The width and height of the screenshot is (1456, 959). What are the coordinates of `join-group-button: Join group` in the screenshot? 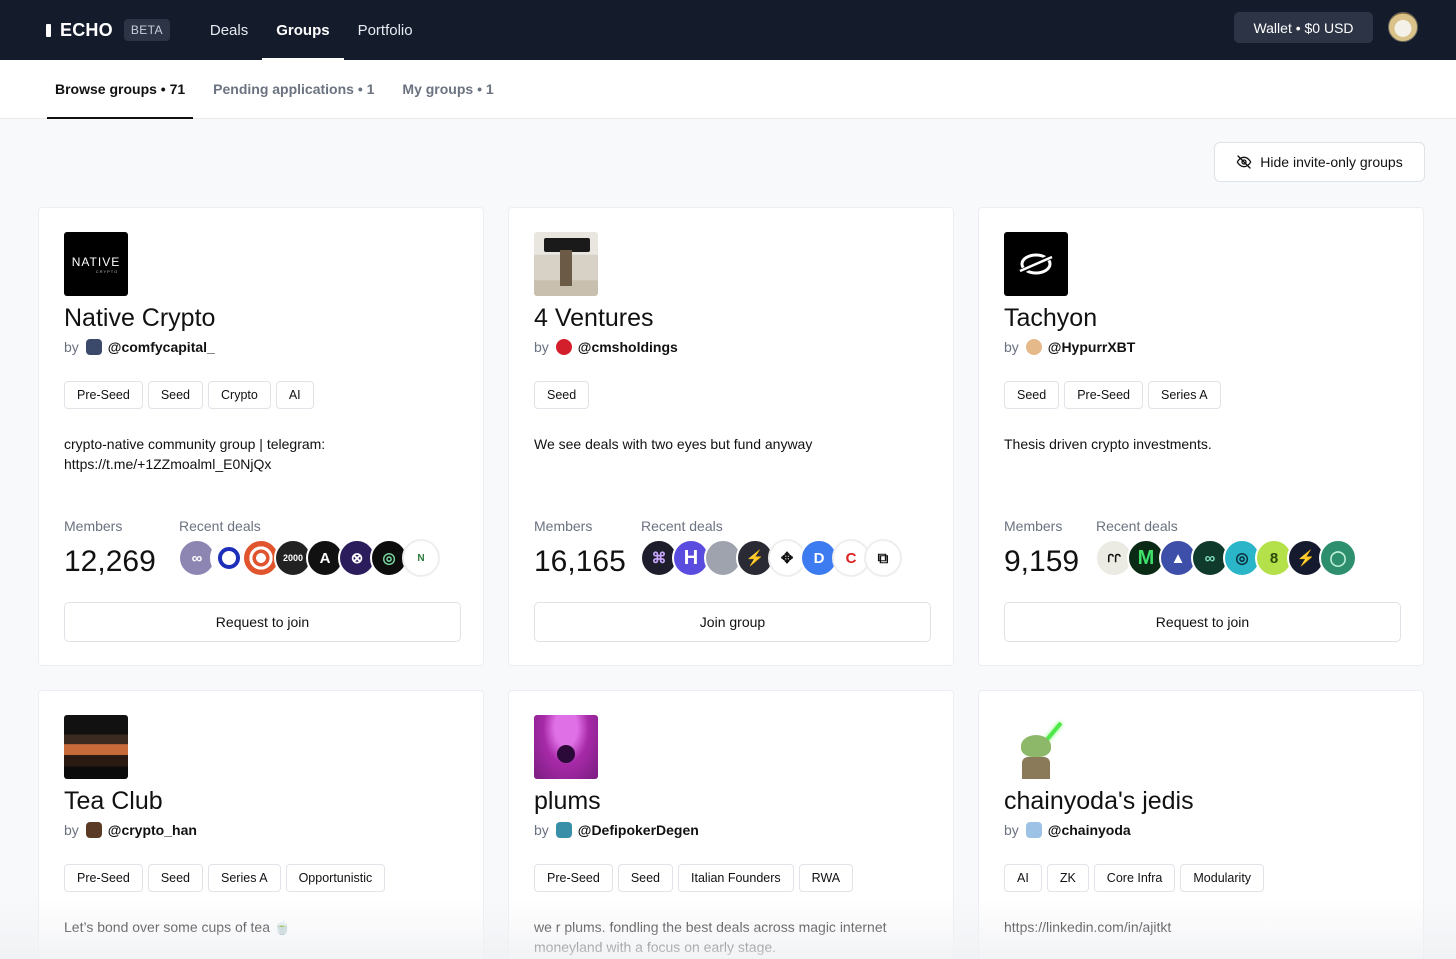 It's located at (732, 622).